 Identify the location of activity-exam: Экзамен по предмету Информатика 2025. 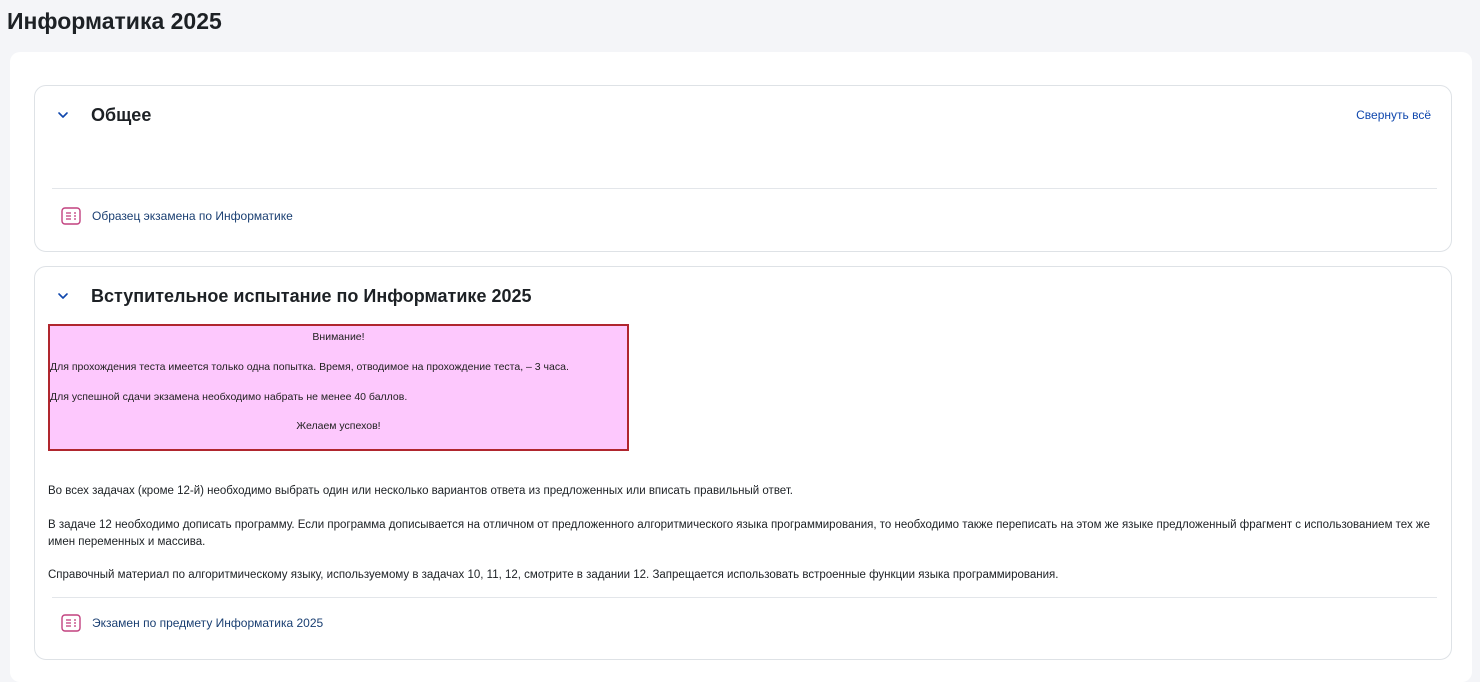
(192, 623).